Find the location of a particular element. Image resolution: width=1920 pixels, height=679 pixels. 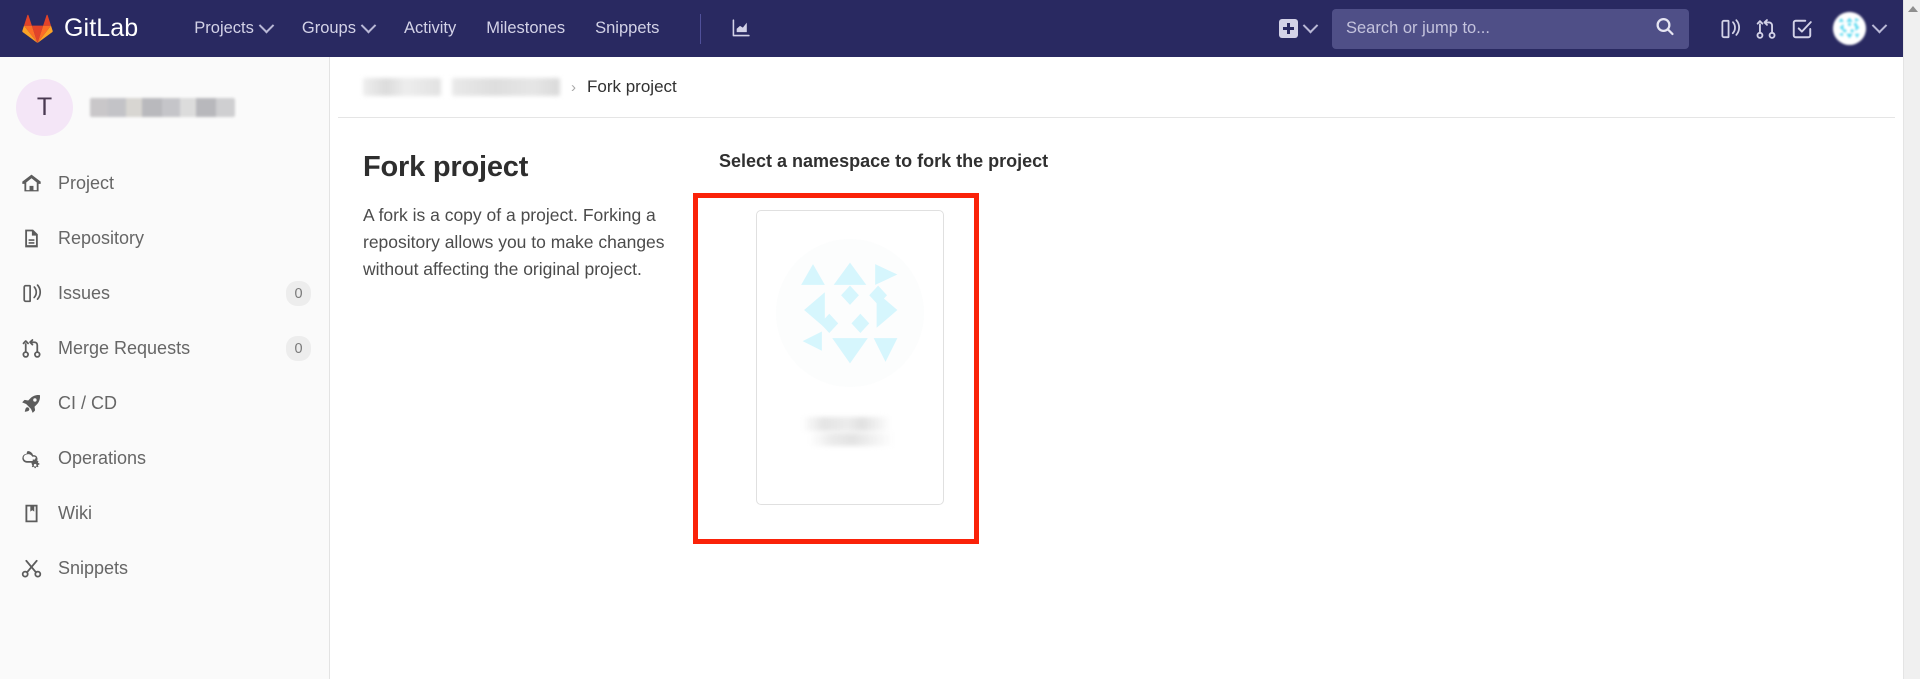

search-input is located at coordinates (1510, 28).